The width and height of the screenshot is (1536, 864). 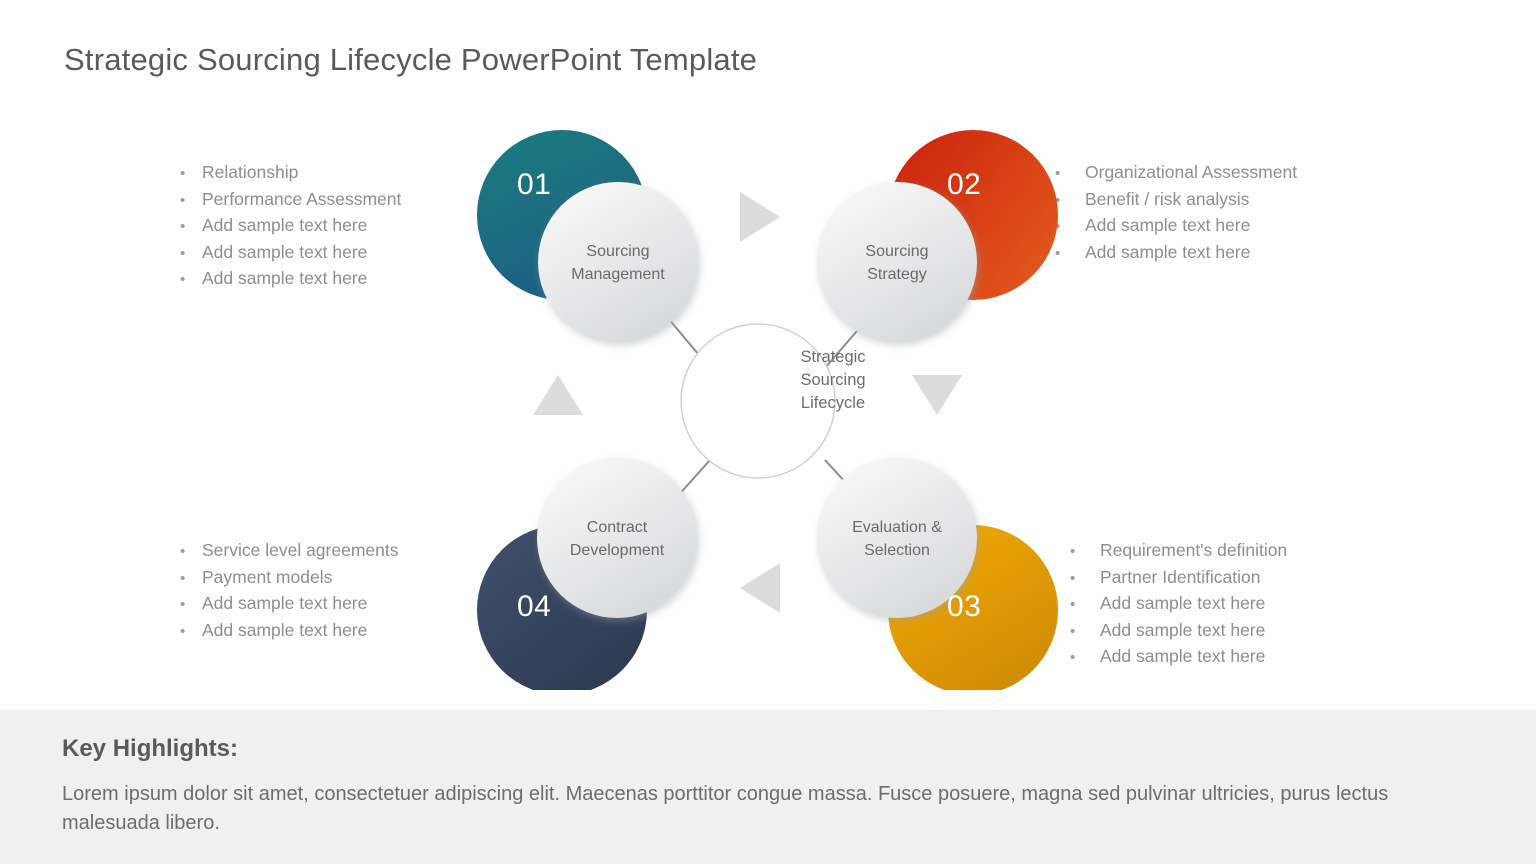 What do you see at coordinates (937, 395) in the screenshot?
I see `arrow-down-icon` at bounding box center [937, 395].